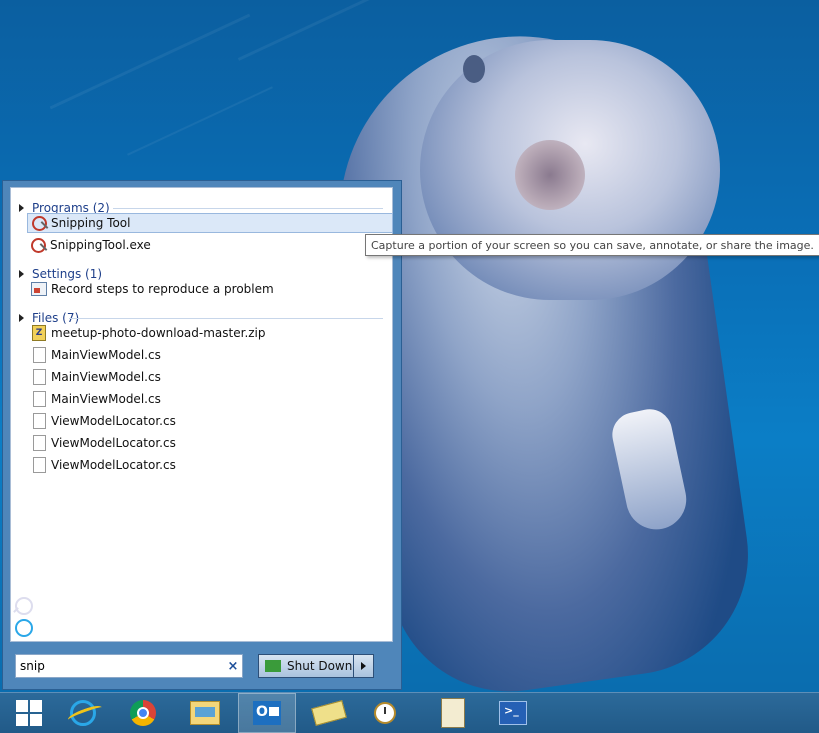  I want to click on taskbar-solitaire, so click(329, 713).